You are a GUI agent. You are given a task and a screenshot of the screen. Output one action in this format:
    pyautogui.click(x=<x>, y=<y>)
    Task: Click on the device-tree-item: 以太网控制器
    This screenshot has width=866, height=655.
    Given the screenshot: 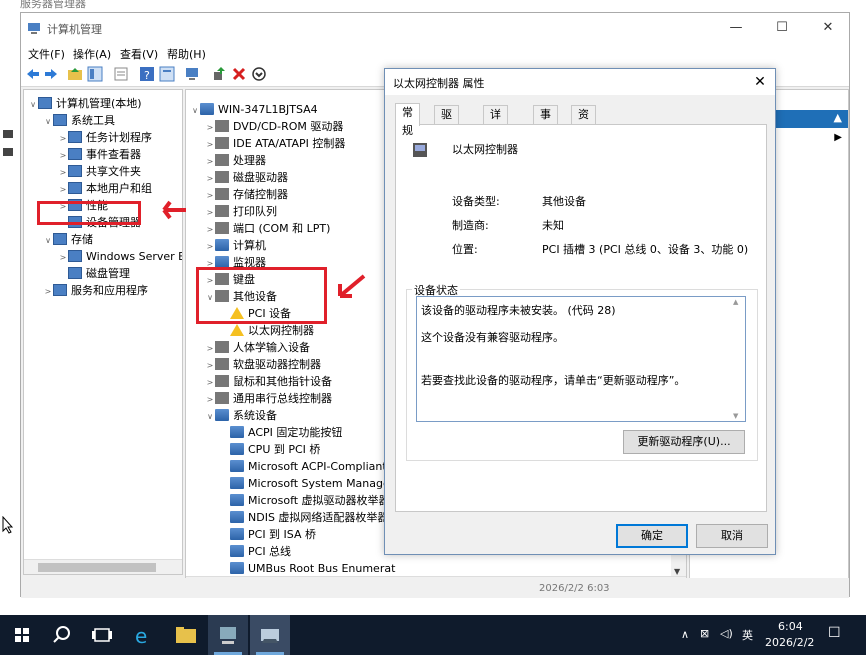 What is the action you would take?
    pyautogui.click(x=267, y=330)
    